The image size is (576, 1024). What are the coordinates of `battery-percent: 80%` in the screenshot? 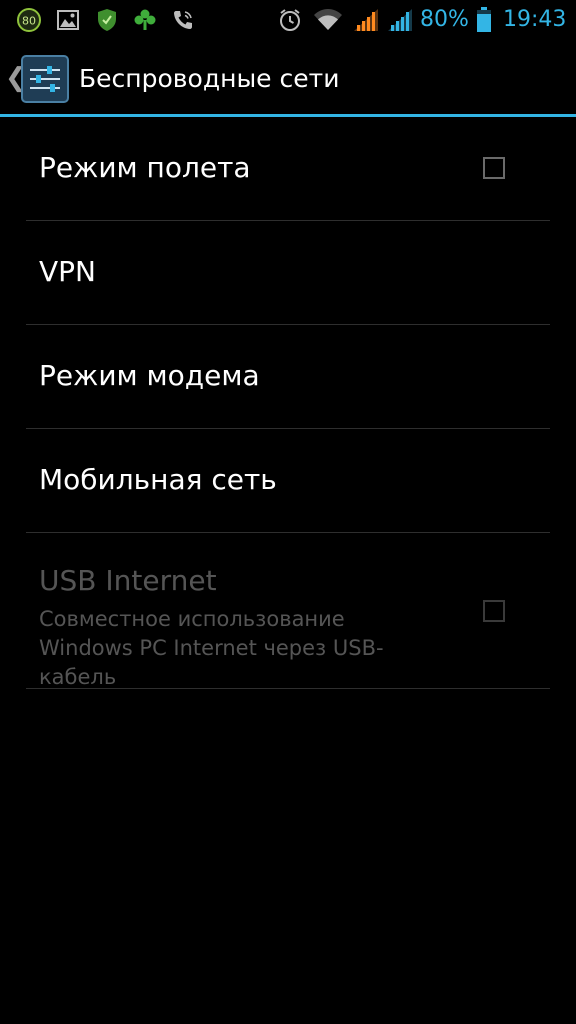 It's located at (444, 19).